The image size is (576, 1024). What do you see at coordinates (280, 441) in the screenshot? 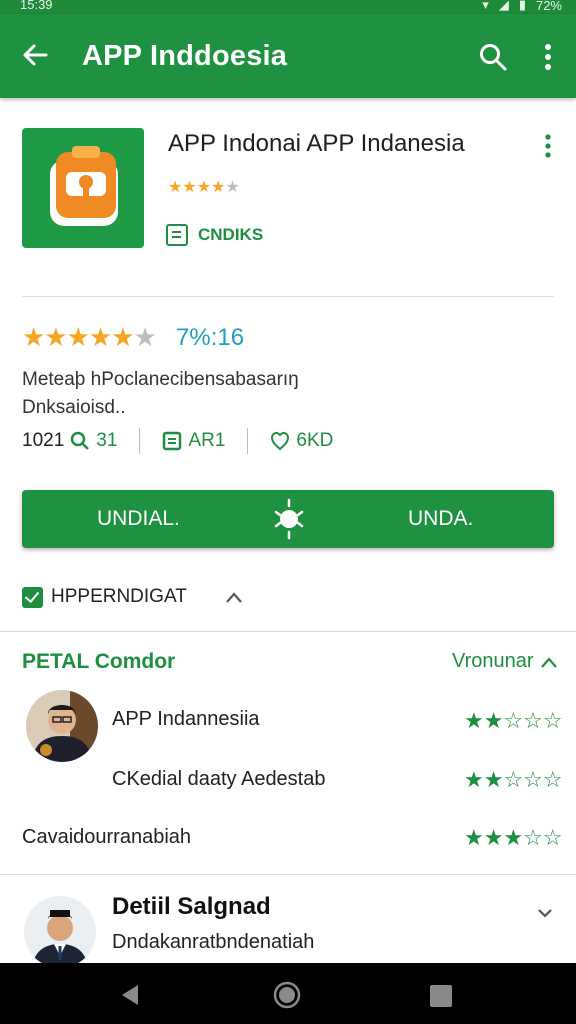
I see `shield-heart-icon` at bounding box center [280, 441].